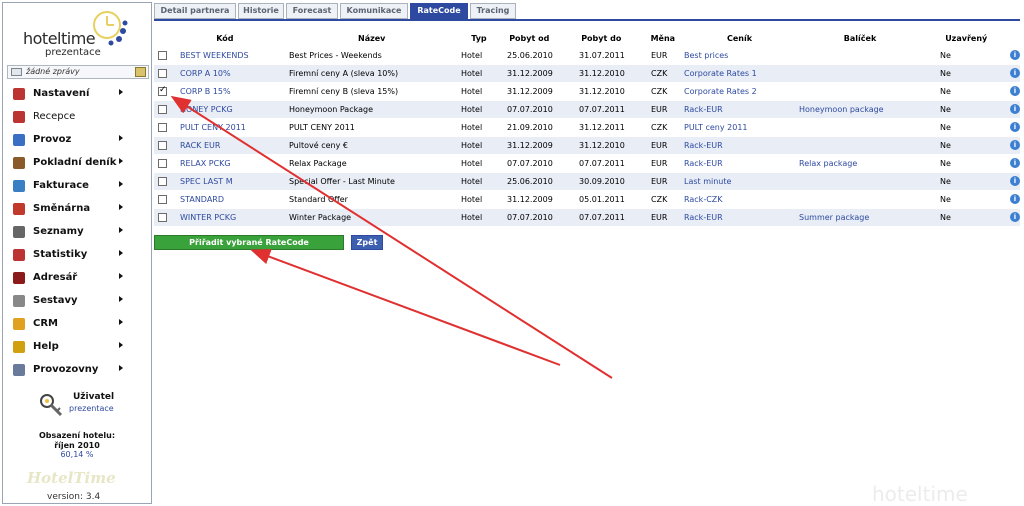 The image size is (1024, 506). What do you see at coordinates (405, 307) in the screenshot?
I see `arrow-to-assign-button` at bounding box center [405, 307].